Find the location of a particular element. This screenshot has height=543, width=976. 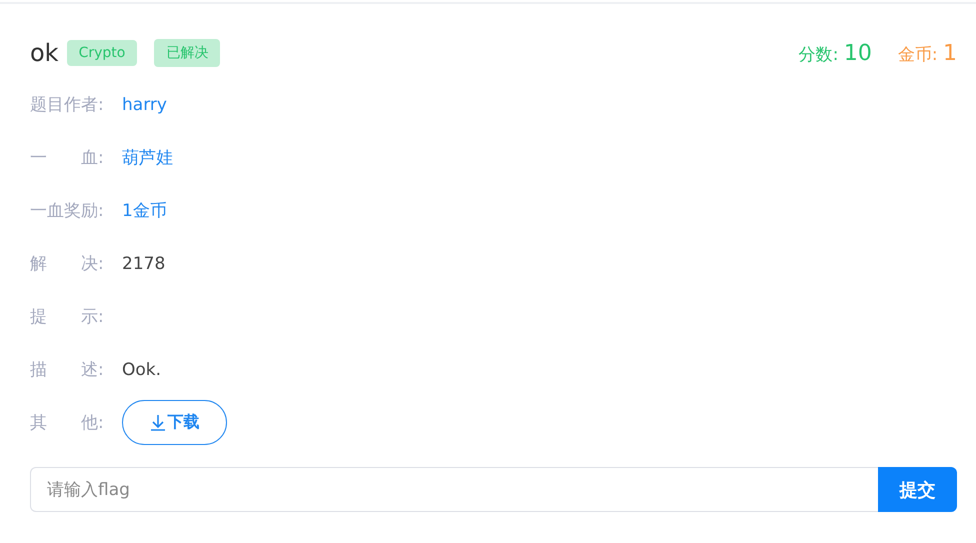

tag: Crypto is located at coordinates (102, 53).